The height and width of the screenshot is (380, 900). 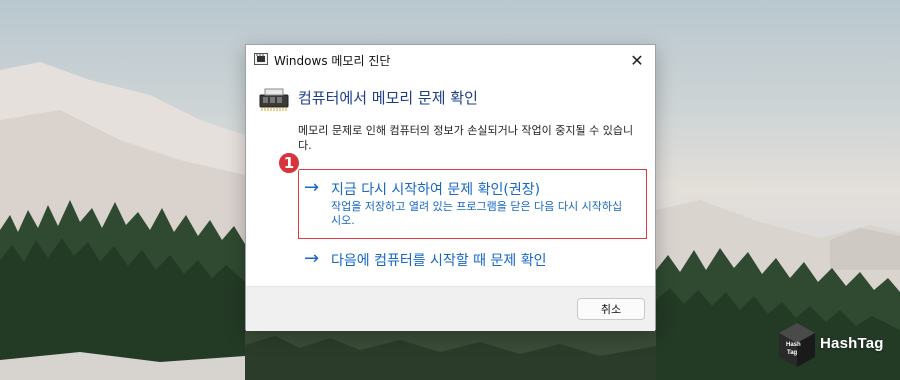 What do you see at coordinates (274, 99) in the screenshot?
I see `memory-module-icon` at bounding box center [274, 99].